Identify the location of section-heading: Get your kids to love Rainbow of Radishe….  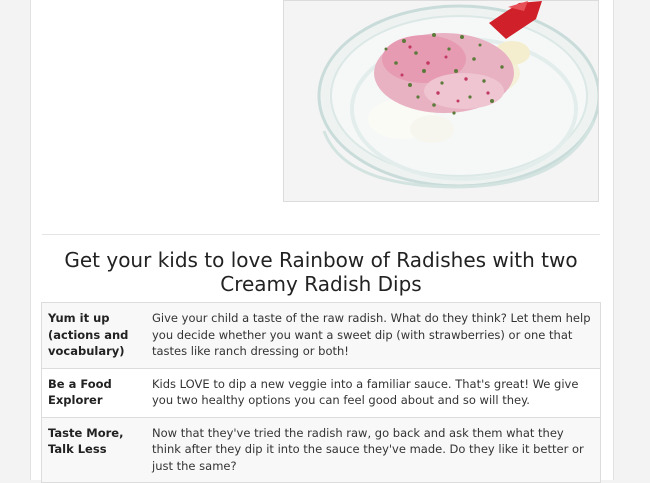
(321, 272).